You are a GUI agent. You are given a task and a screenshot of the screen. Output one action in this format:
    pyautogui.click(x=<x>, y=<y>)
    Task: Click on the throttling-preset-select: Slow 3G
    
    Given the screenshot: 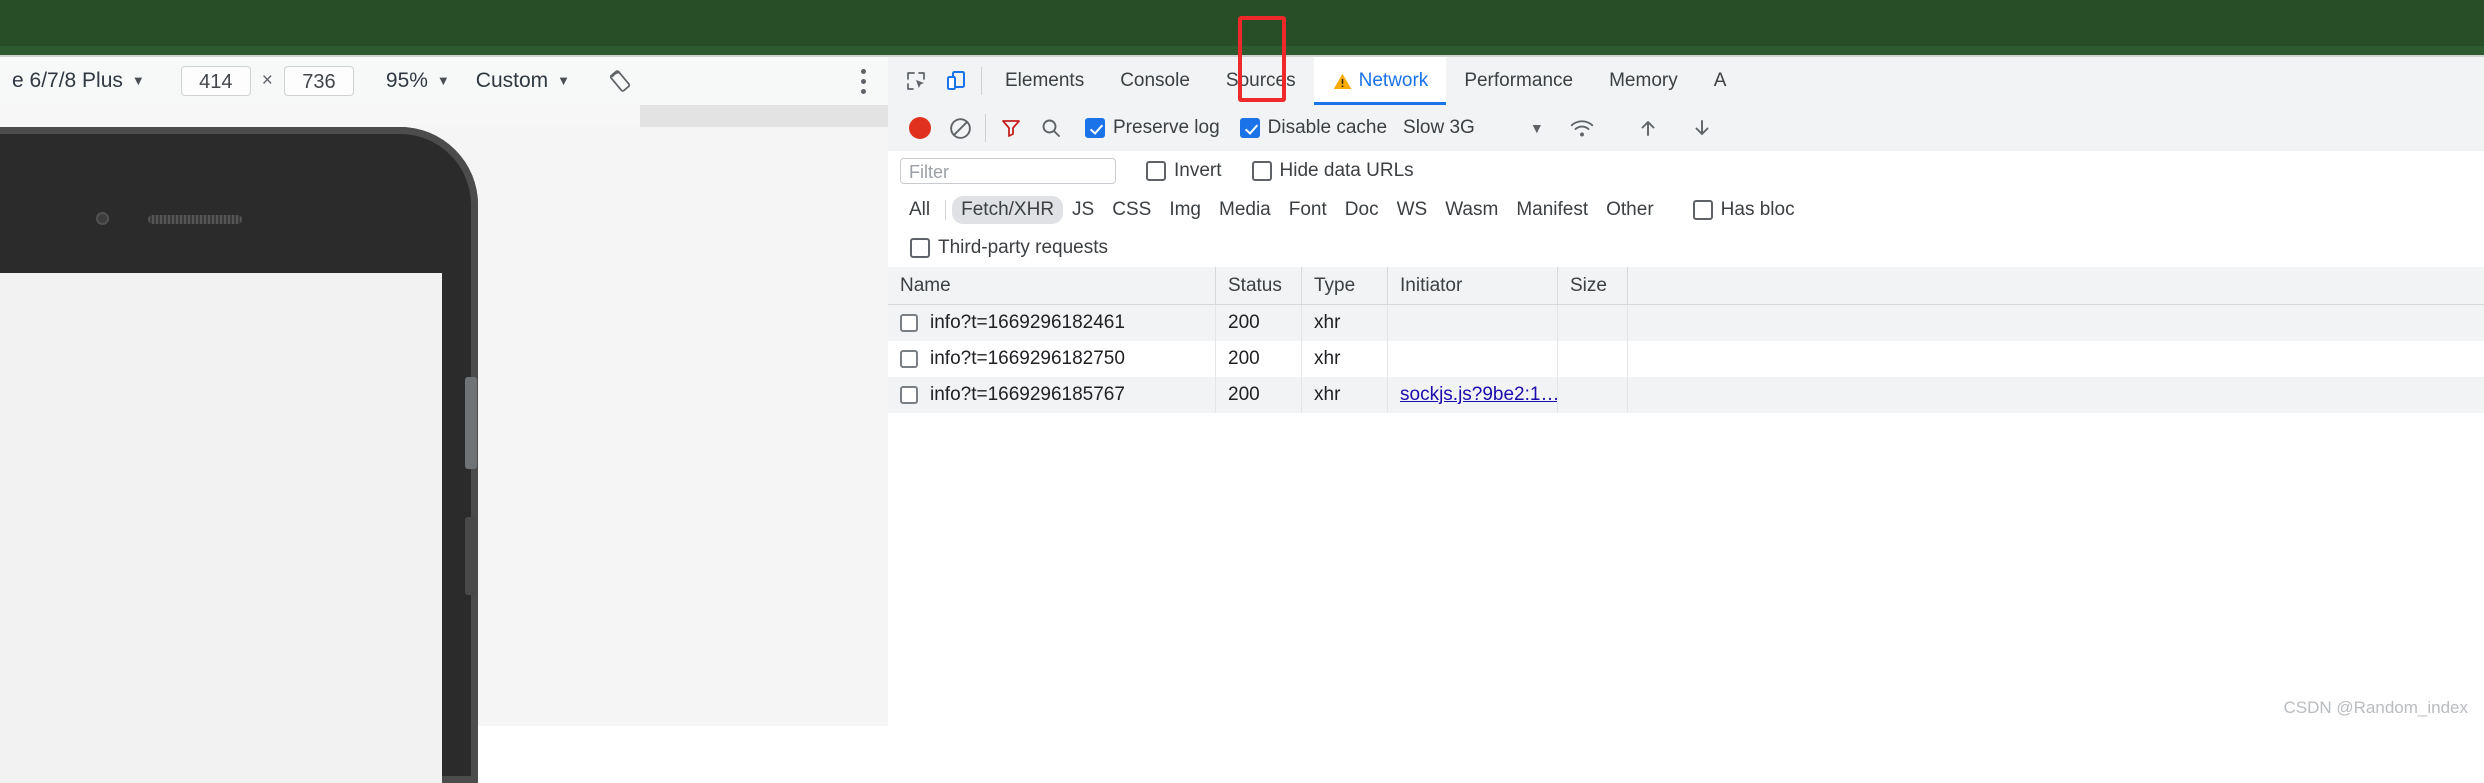 What is the action you would take?
    pyautogui.click(x=1439, y=128)
    